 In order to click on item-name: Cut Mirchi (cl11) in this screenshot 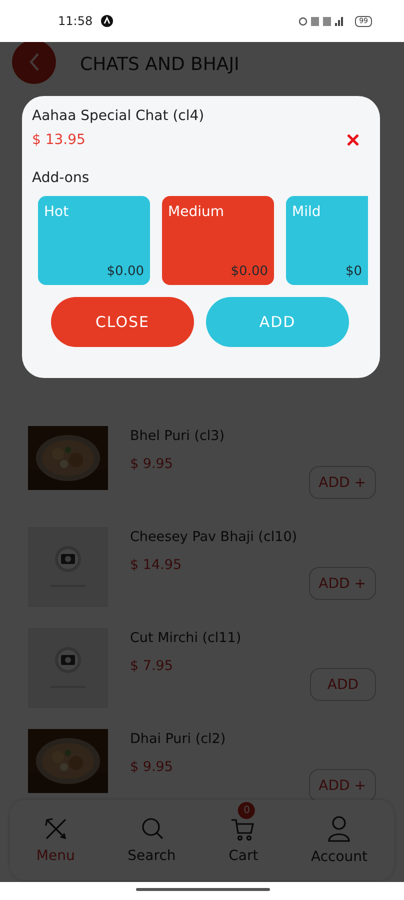, I will do `click(186, 638)`.